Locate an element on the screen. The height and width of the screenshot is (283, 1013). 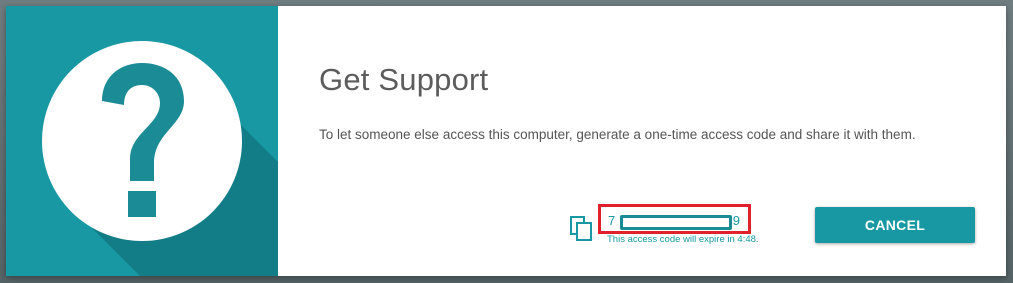
access-code-field: 7 9 is located at coordinates (674, 219).